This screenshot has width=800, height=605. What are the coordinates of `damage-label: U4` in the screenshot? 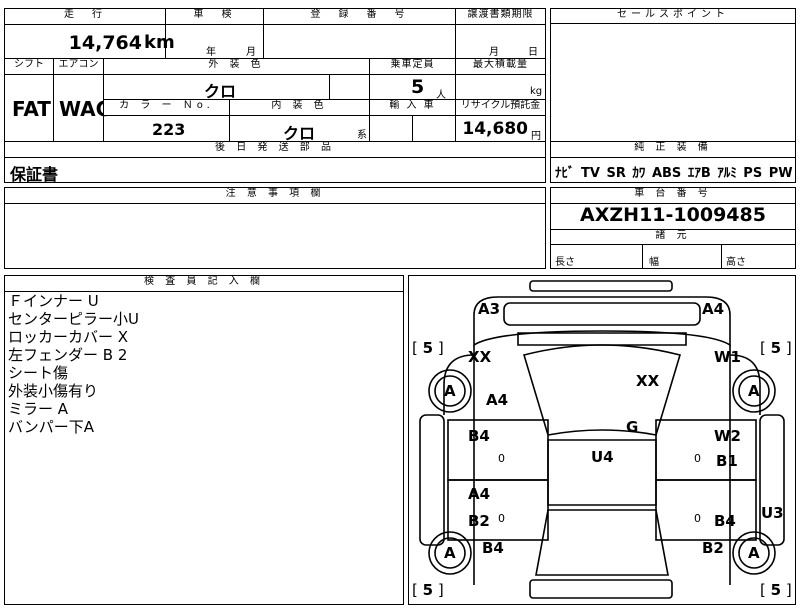 It's located at (602, 457).